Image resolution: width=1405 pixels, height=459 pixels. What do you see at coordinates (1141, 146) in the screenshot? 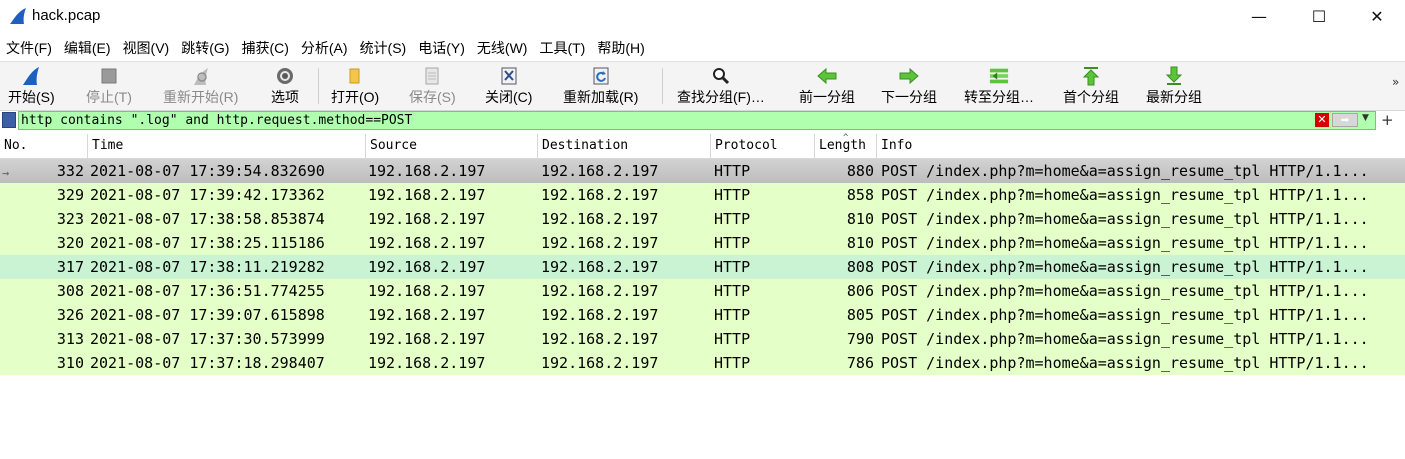
I see `column-info: Info` at bounding box center [1141, 146].